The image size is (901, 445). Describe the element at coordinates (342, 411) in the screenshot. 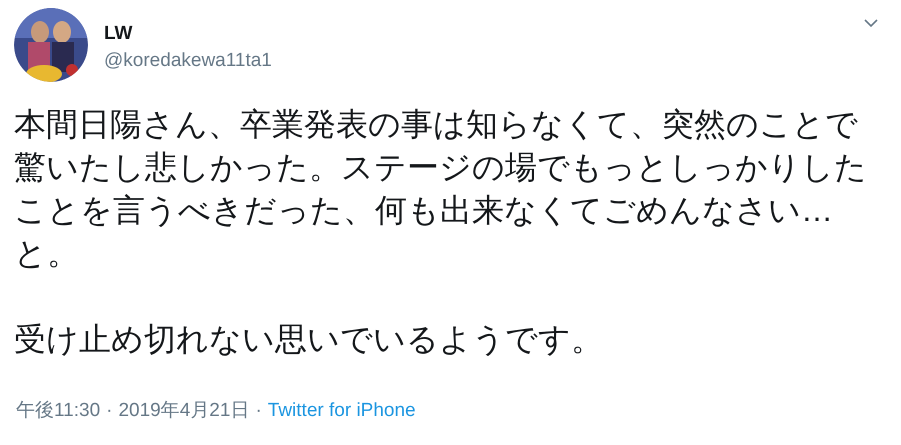

I see `source-link: Twitter for iPhone` at that location.